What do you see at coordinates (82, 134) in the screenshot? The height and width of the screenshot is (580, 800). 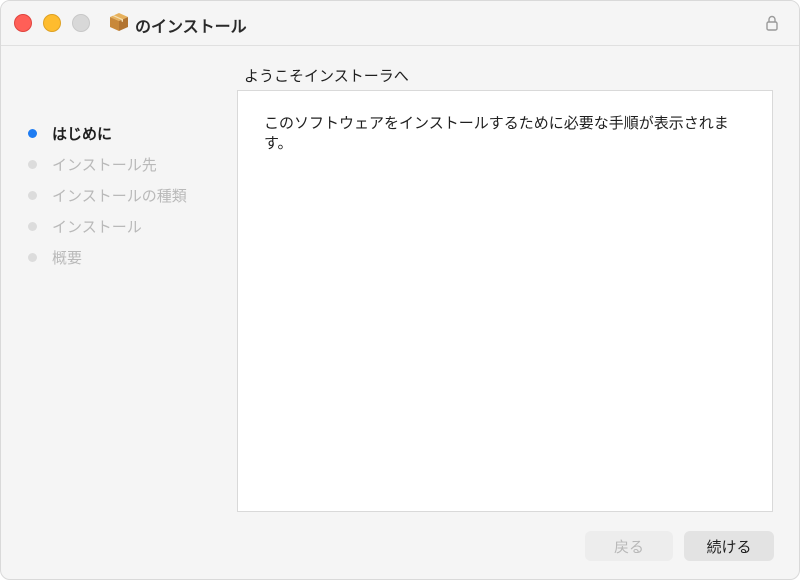 I see `step-label: はじめに` at bounding box center [82, 134].